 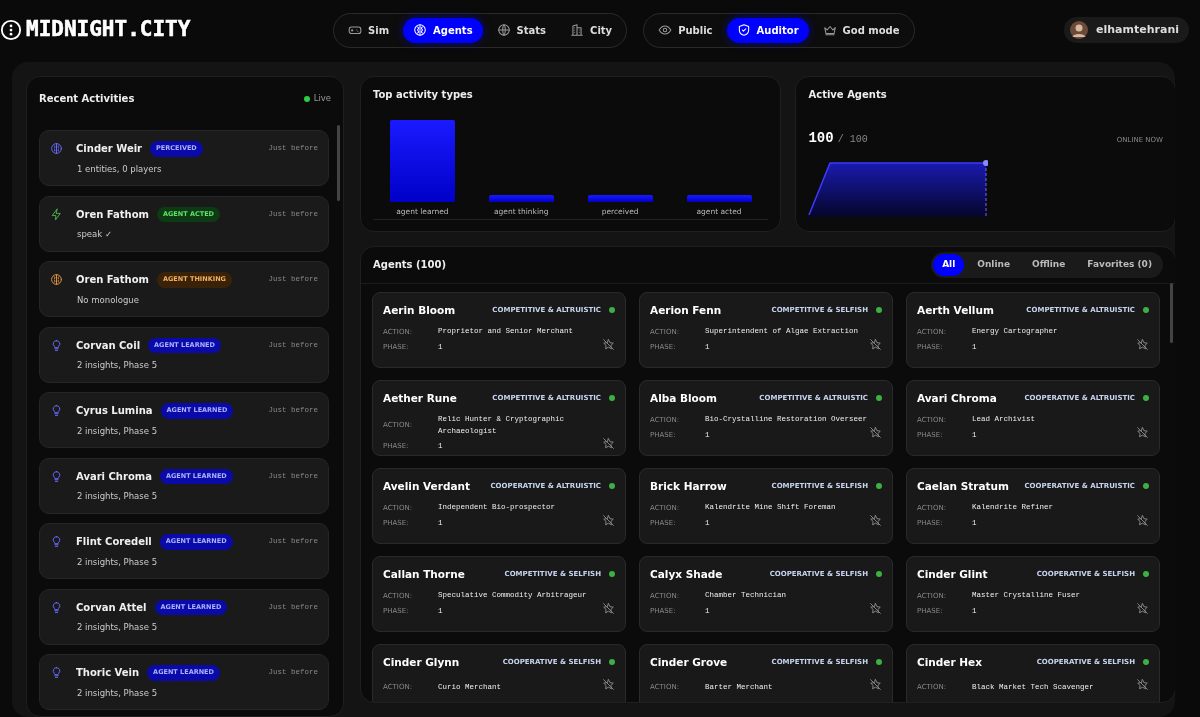 What do you see at coordinates (317, 98) in the screenshot?
I see `live-indicator: Live` at bounding box center [317, 98].